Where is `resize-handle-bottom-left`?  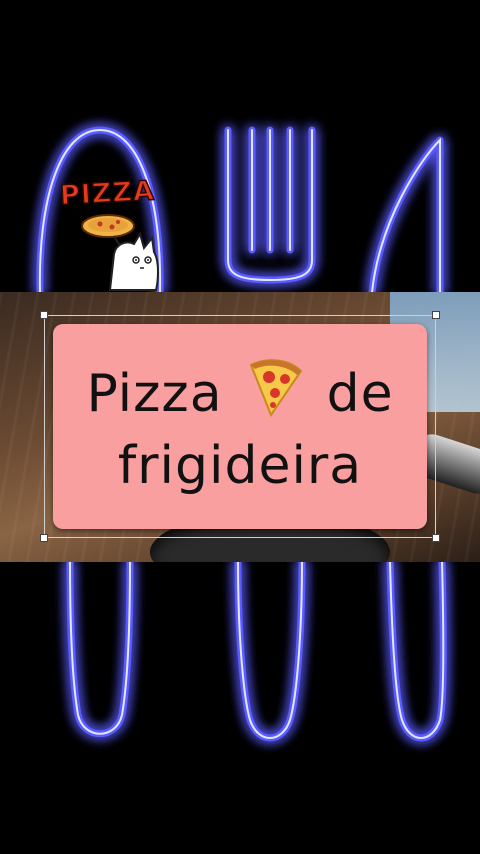 resize-handle-bottom-left is located at coordinates (44, 538).